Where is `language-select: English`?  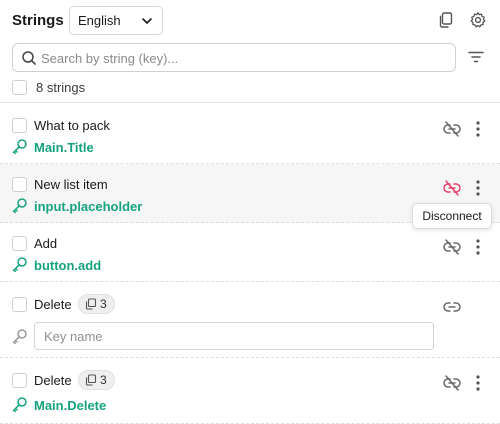
language-select: English is located at coordinates (116, 20).